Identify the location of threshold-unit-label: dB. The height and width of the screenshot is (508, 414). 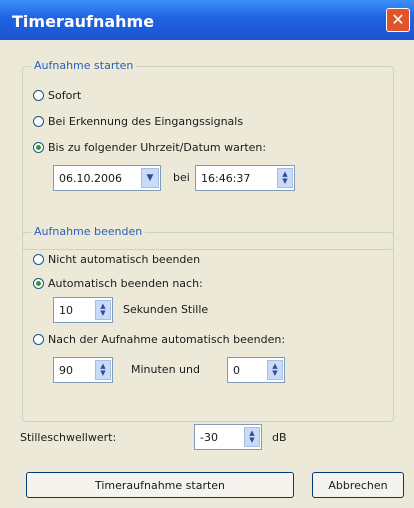
(279, 437).